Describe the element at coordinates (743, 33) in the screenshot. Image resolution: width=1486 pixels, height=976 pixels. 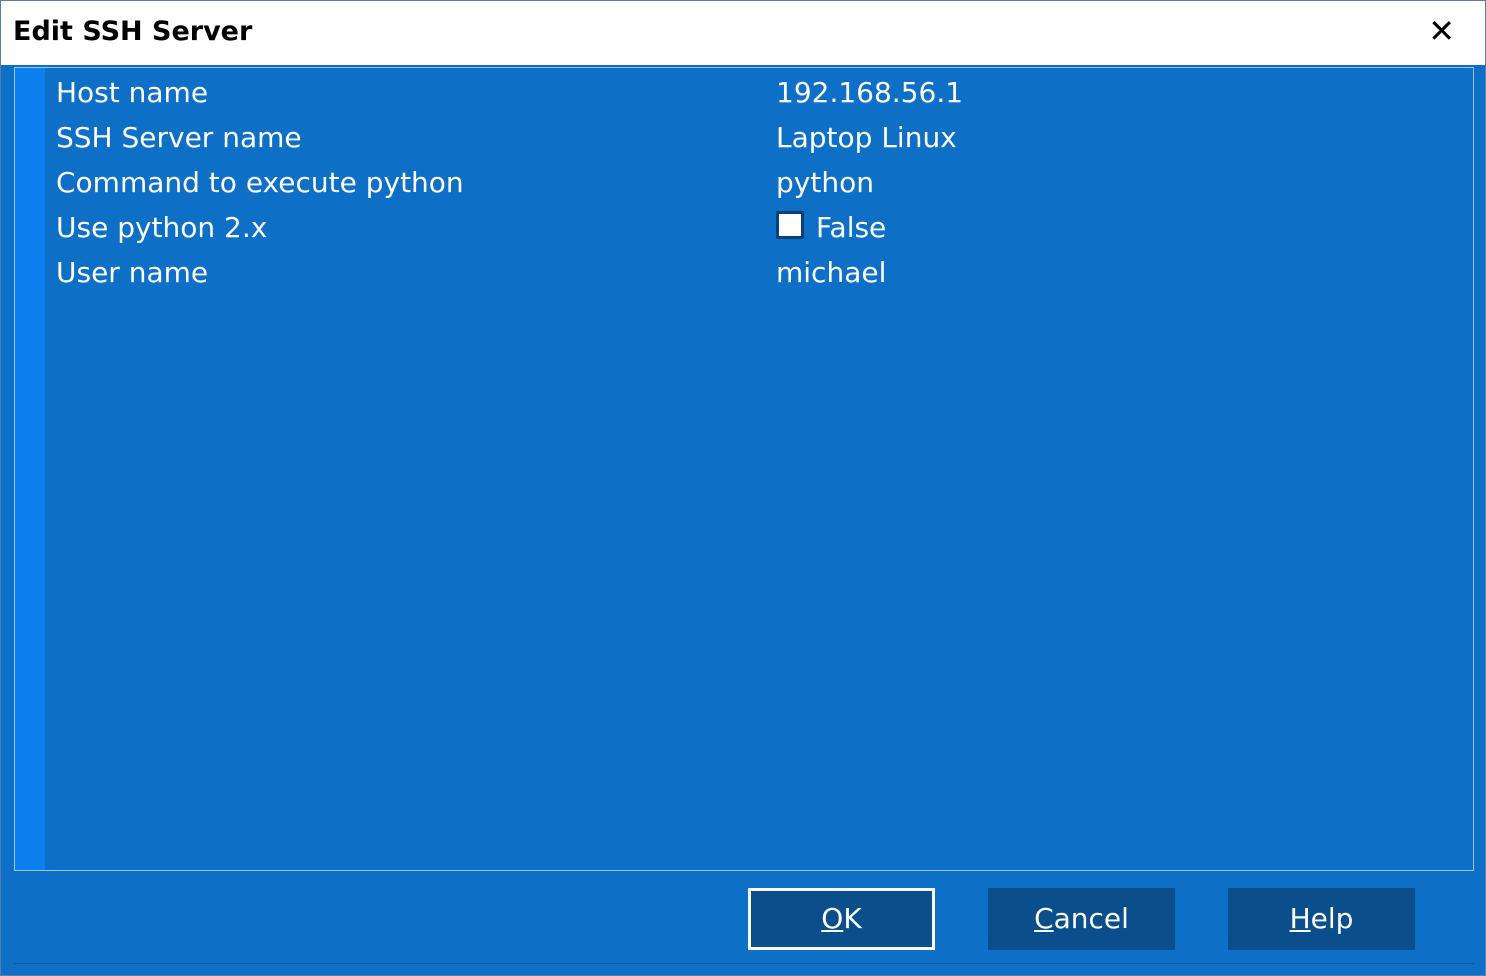
I see `title-bar: Edit SSH Server ✕` at that location.